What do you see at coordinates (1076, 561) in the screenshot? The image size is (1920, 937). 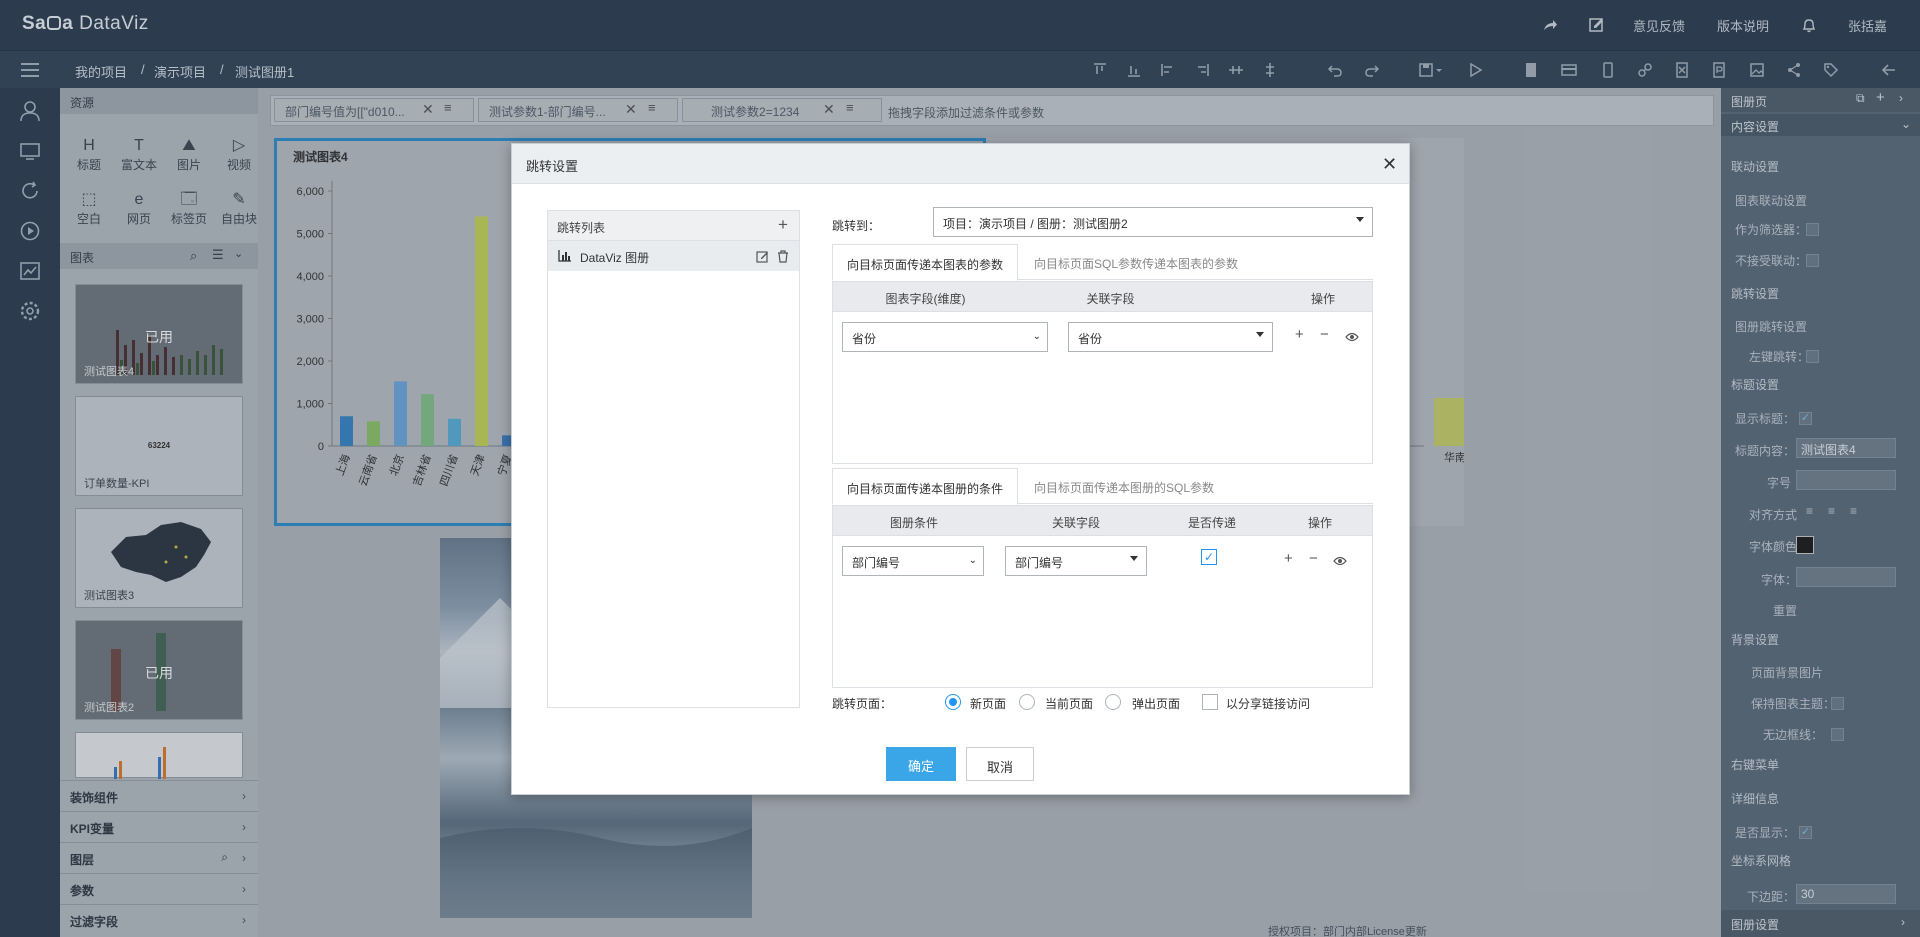 I see `link-field-select: 部门编号` at bounding box center [1076, 561].